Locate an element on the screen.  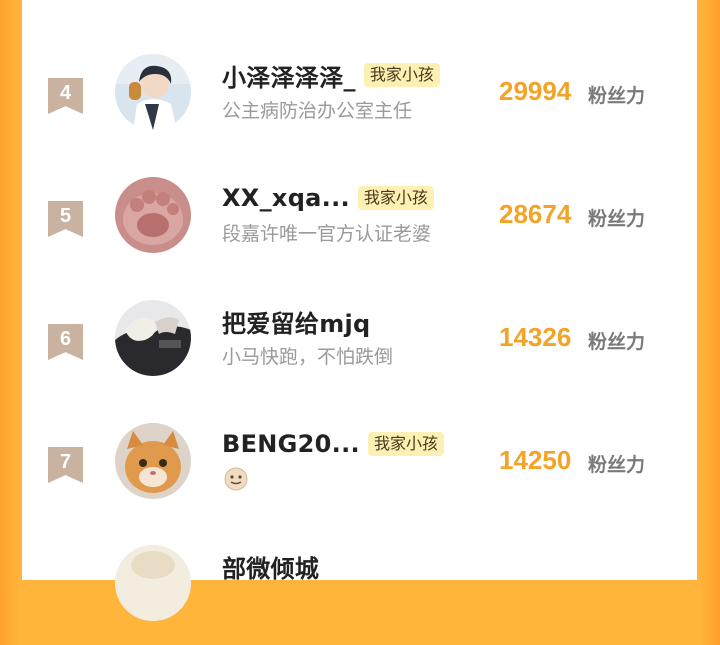
list-item: 4 小泽泽泽泽_ 我家小孩 公主病防治办公室主任 29994 粉丝力 is located at coordinates (359, 104).